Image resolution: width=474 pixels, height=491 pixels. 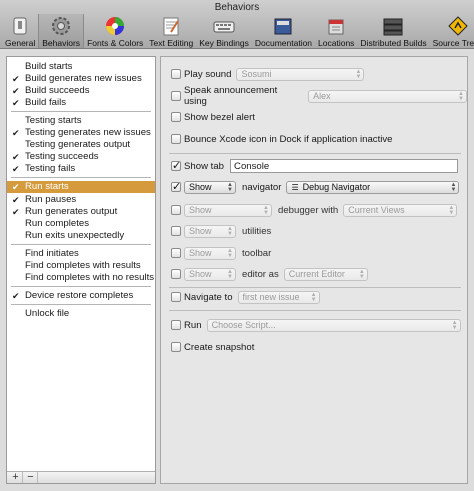 I want to click on debugger-show-popup: Show ▲ ▼, so click(x=228, y=210).